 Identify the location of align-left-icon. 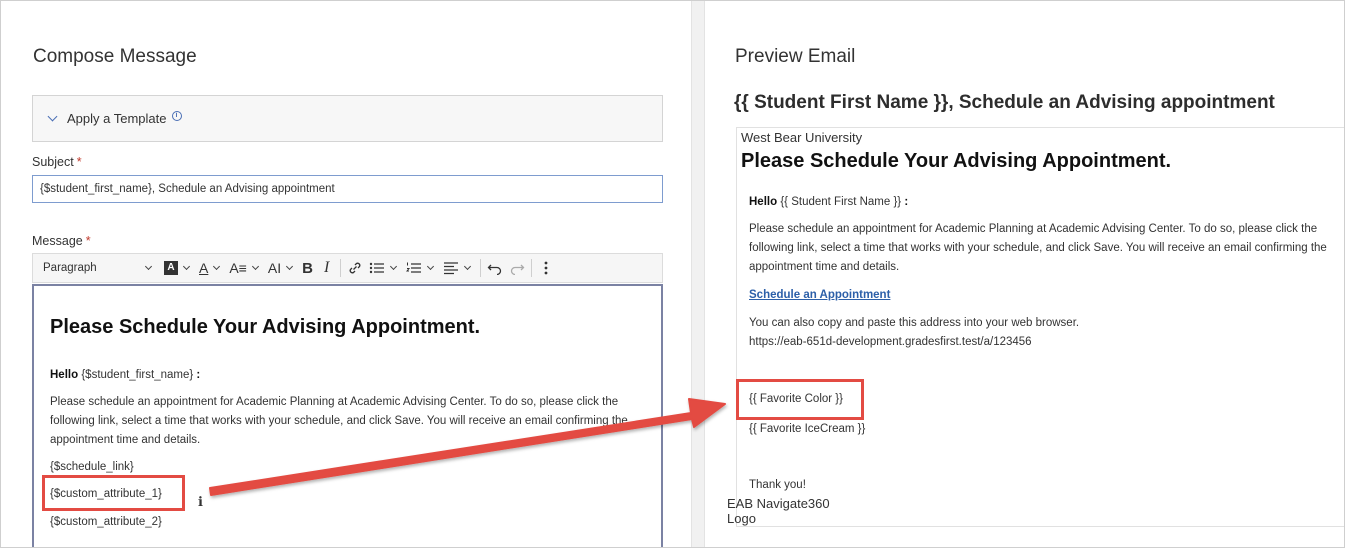
(451, 268).